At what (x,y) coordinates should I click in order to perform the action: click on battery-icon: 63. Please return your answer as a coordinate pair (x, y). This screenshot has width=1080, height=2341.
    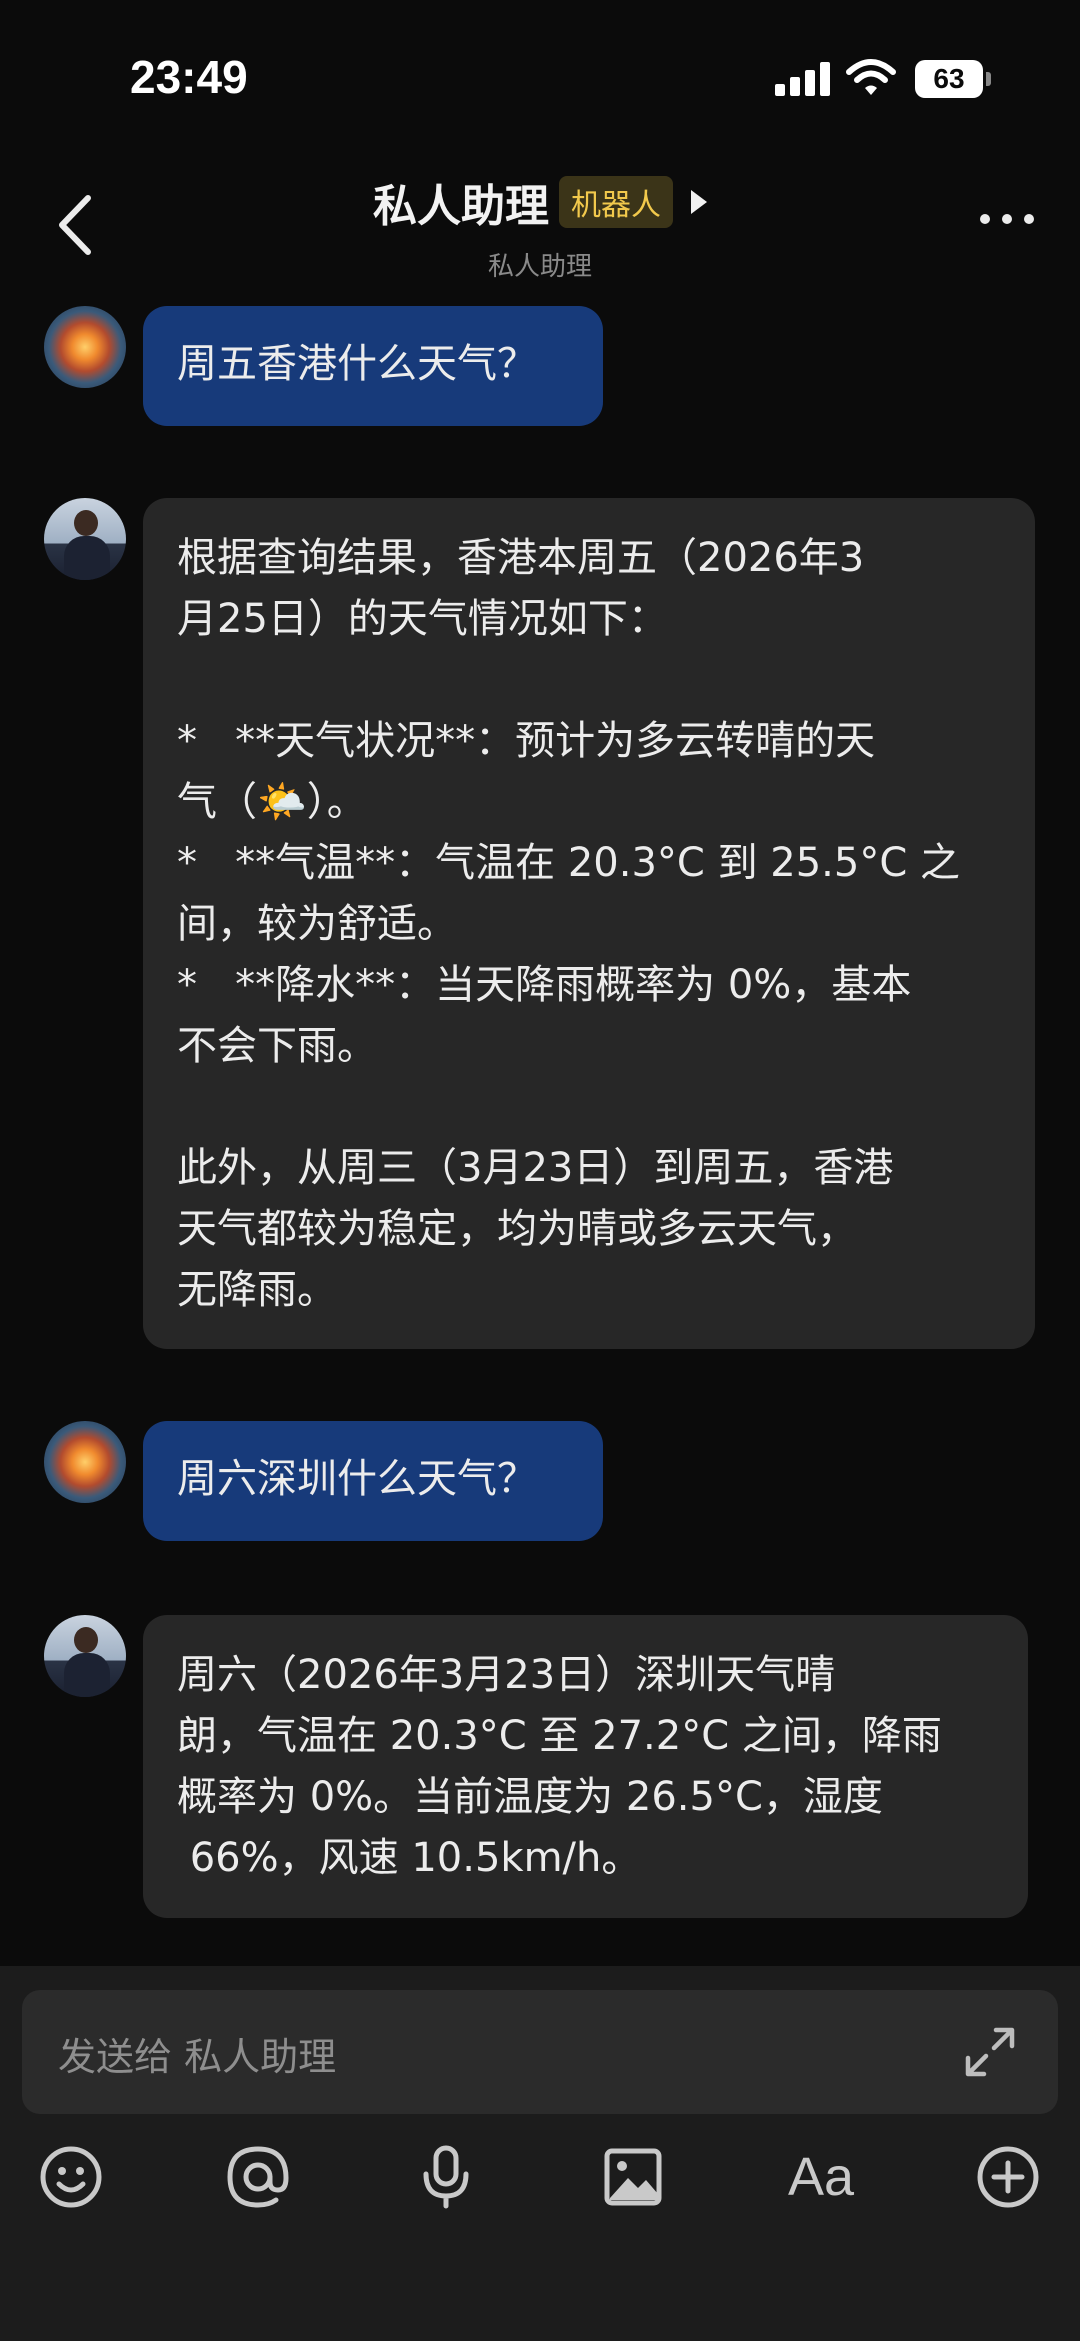
    Looking at the image, I should click on (949, 79).